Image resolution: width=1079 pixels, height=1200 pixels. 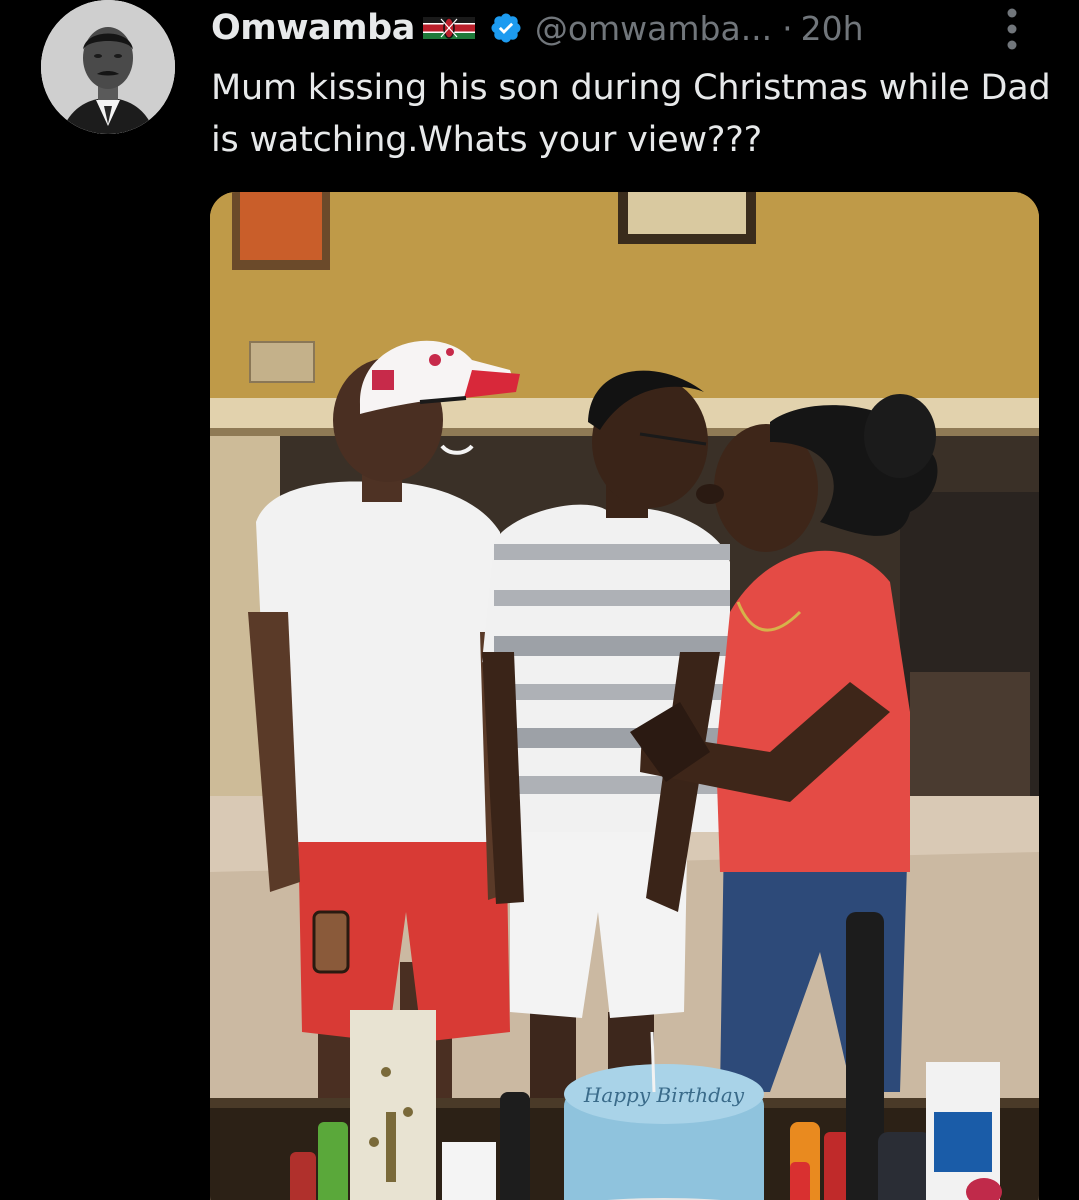 I want to click on verified-badge-icon, so click(x=506, y=28).